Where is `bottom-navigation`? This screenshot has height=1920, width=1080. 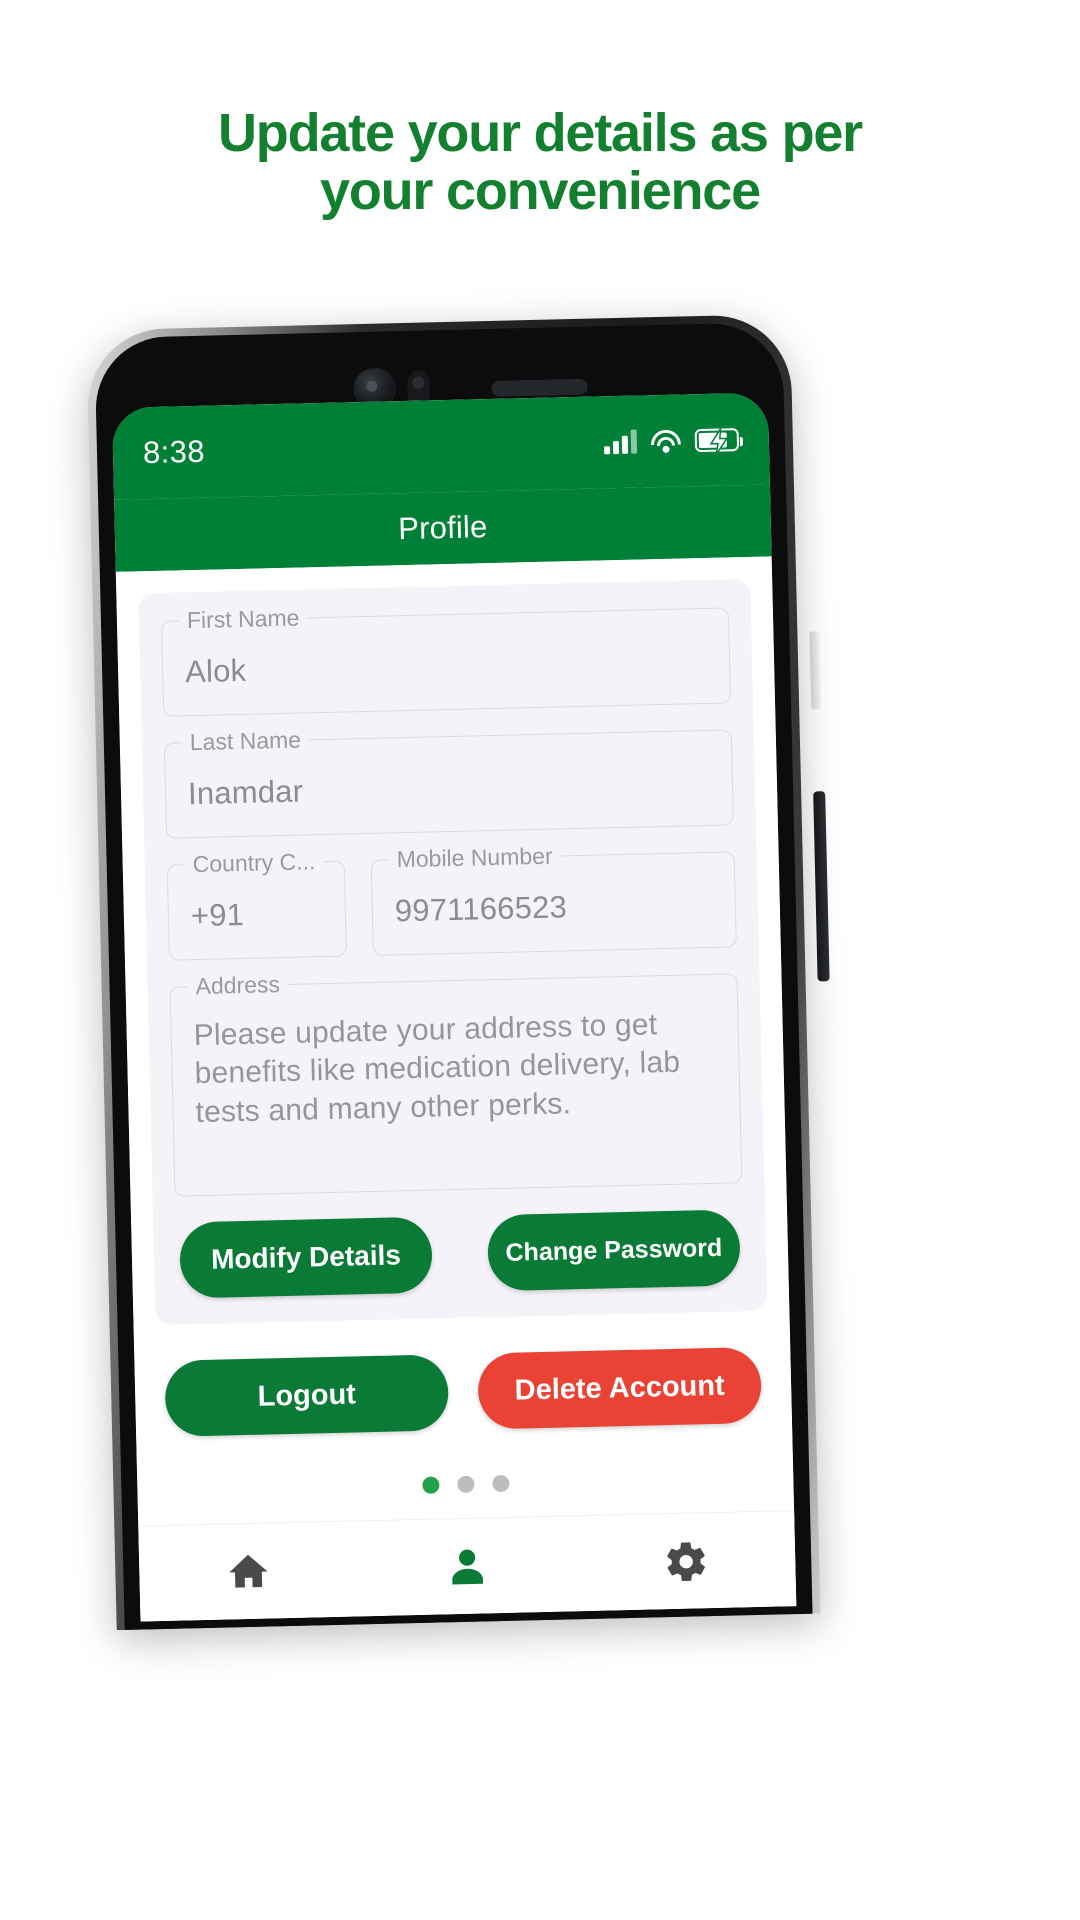
bottom-navigation is located at coordinates (467, 1566).